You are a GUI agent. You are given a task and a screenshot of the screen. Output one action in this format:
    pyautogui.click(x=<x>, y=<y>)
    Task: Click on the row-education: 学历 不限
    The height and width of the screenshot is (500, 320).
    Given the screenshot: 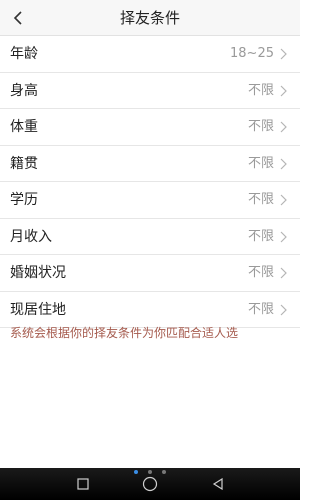 What is the action you would take?
    pyautogui.click(x=150, y=200)
    